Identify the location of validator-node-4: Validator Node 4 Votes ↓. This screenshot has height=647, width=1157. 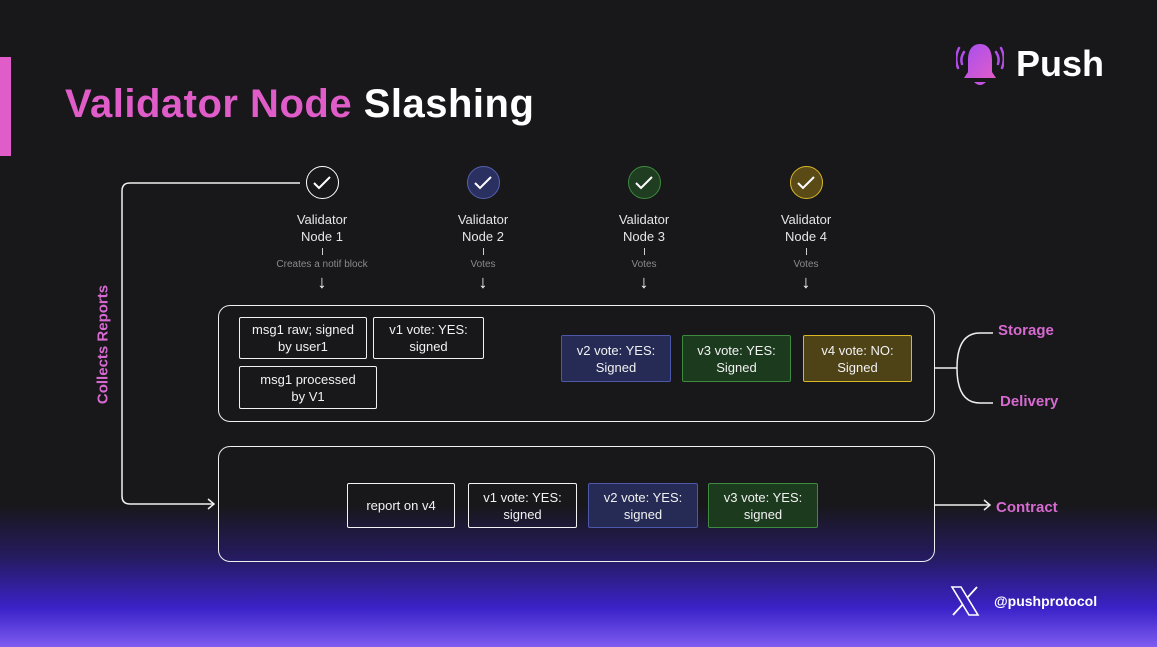
(806, 228).